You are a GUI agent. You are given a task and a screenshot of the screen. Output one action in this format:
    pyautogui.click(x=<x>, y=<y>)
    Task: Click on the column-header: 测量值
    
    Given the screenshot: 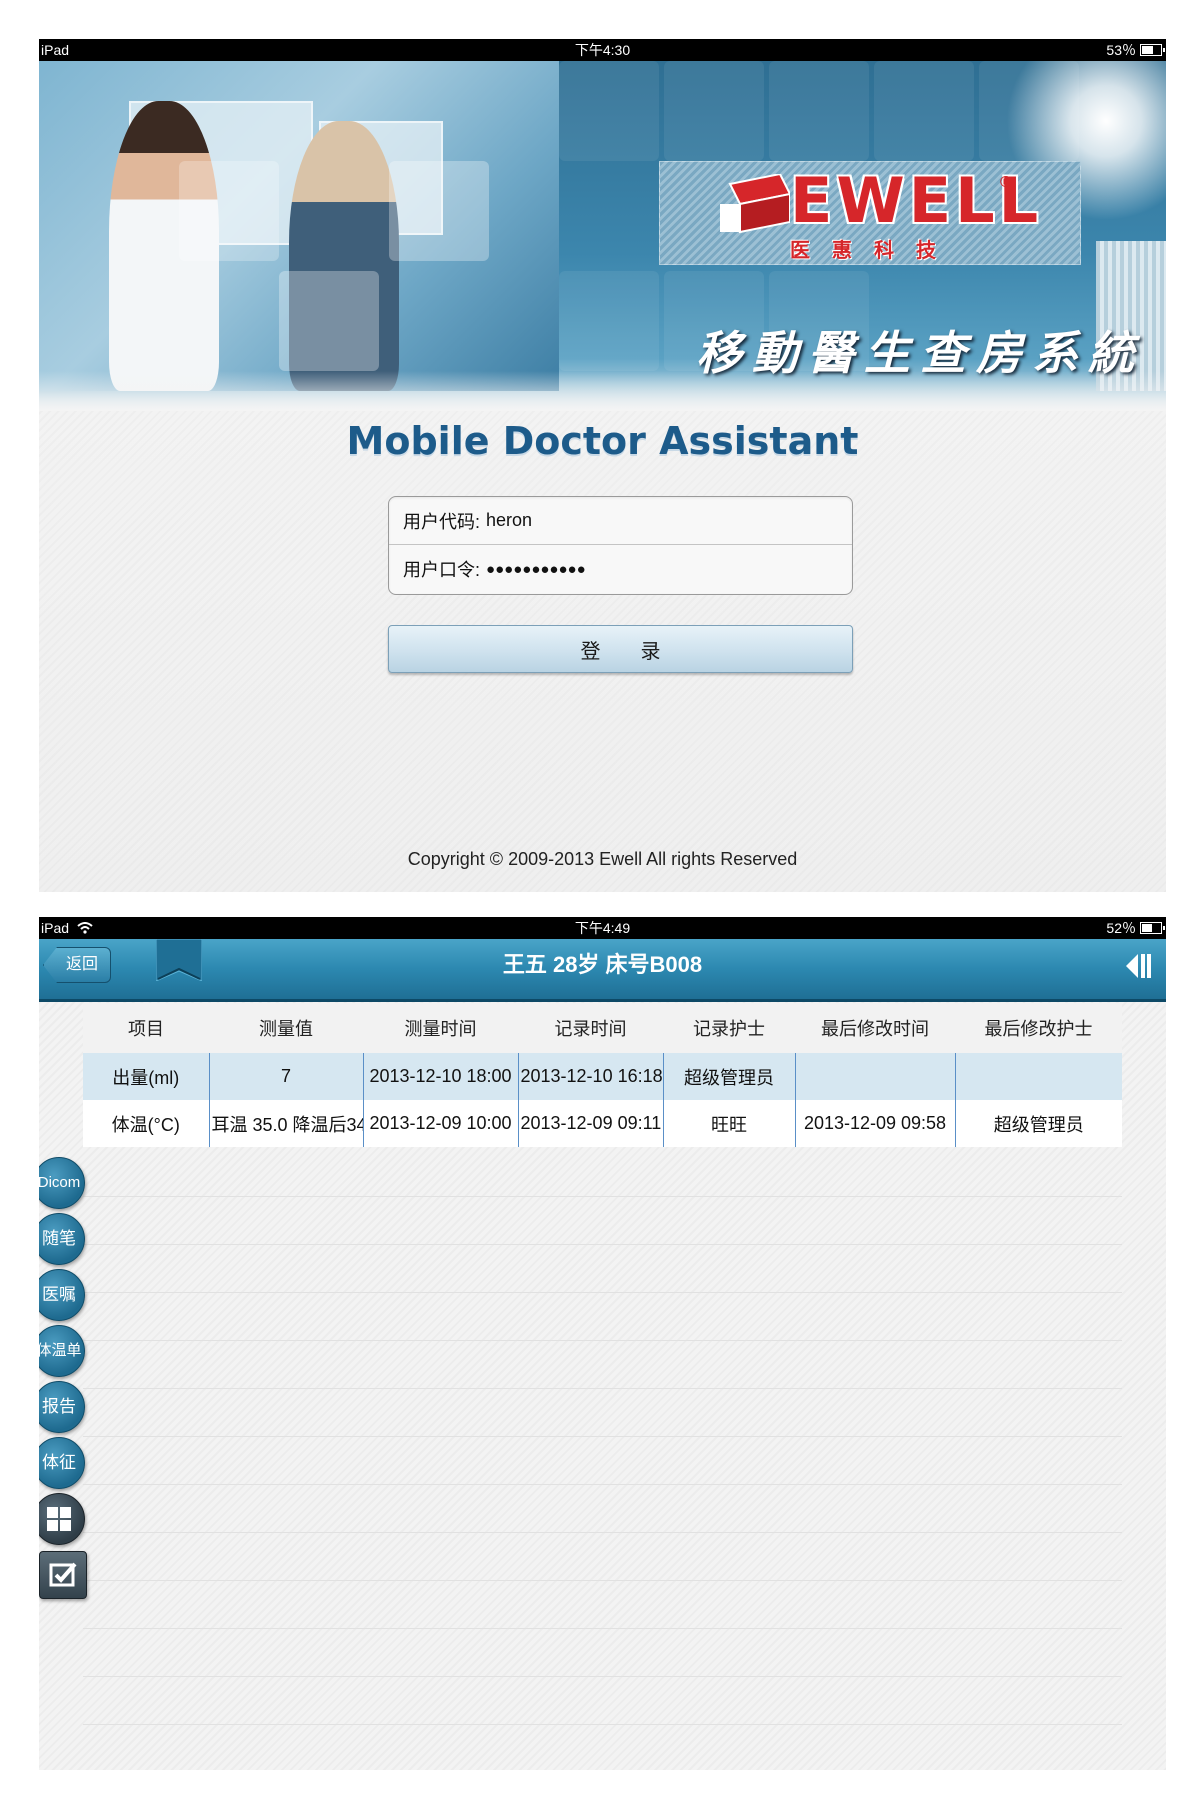 What is the action you would take?
    pyautogui.click(x=286, y=1028)
    